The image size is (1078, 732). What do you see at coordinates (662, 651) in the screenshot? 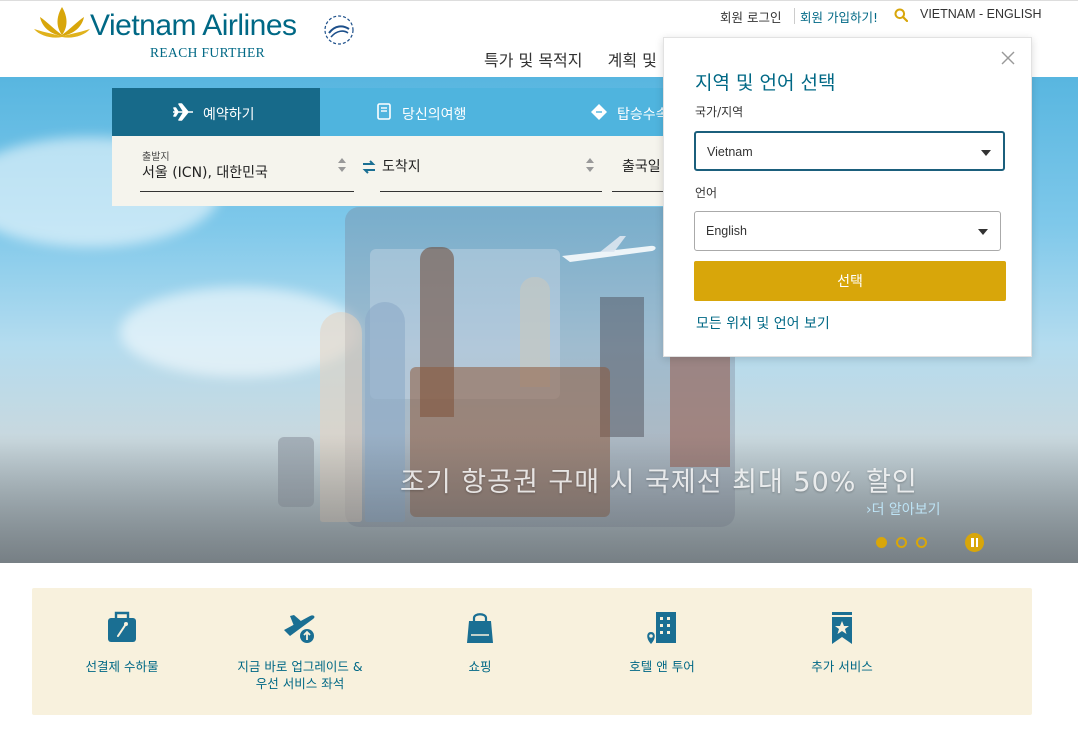
I see `service-hotel-tour: 호텔 앤 투어` at bounding box center [662, 651].